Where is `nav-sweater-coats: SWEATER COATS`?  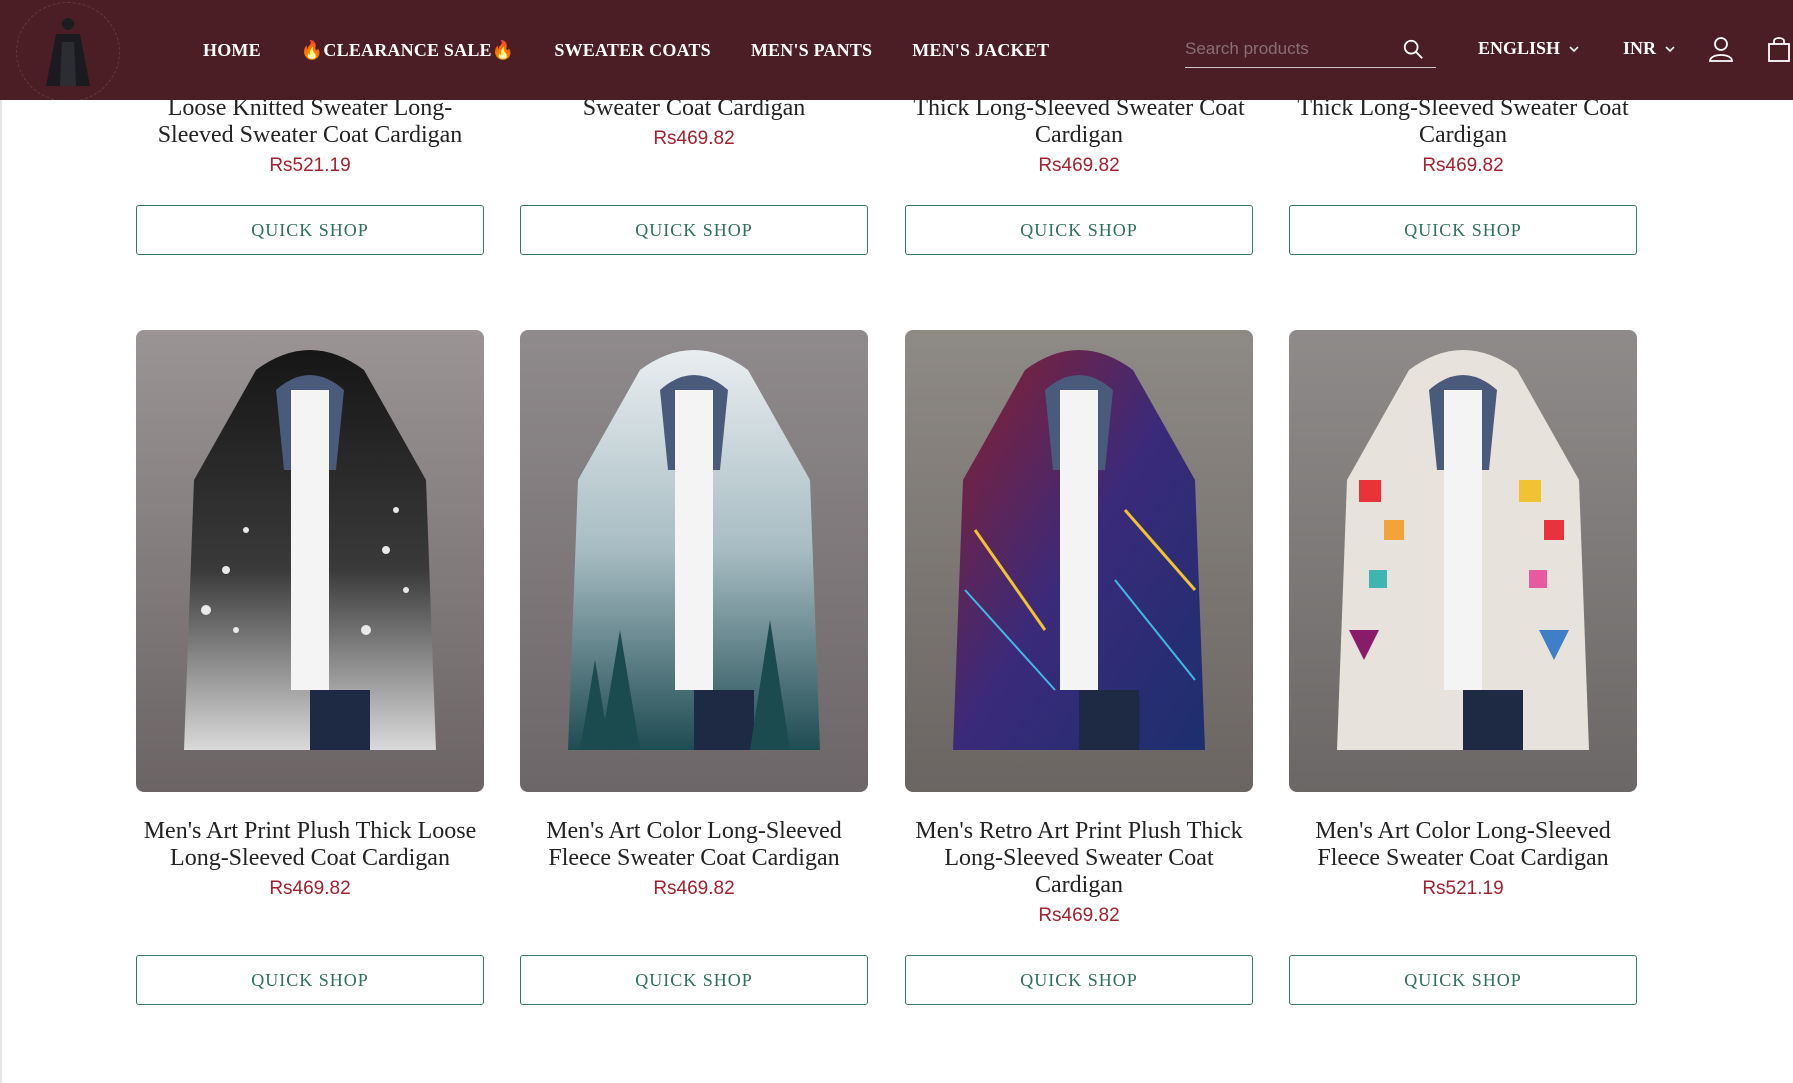 nav-sweater-coats: SWEATER COATS is located at coordinates (632, 50).